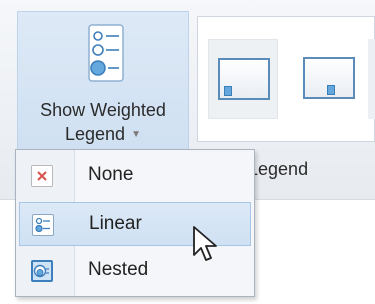 The width and height of the screenshot is (375, 304). Describe the element at coordinates (103, 110) in the screenshot. I see `button-label-line1: Show Weighted` at that location.